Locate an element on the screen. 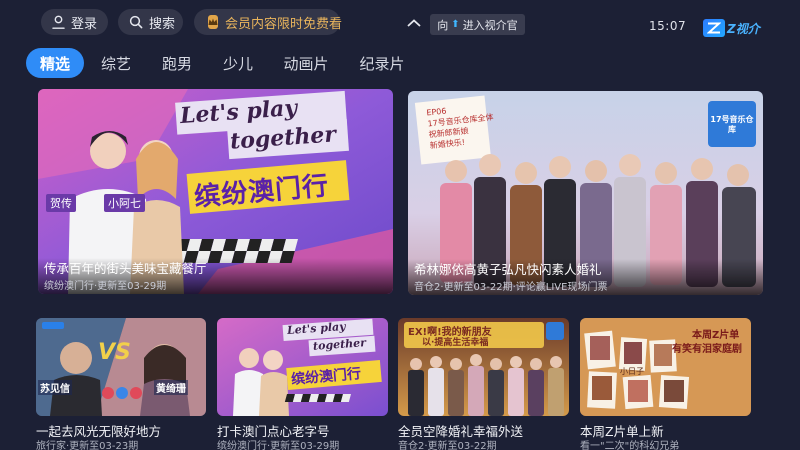  card-subtitle: 缤纷澳门行·更新至03-29期 is located at coordinates (105, 286).